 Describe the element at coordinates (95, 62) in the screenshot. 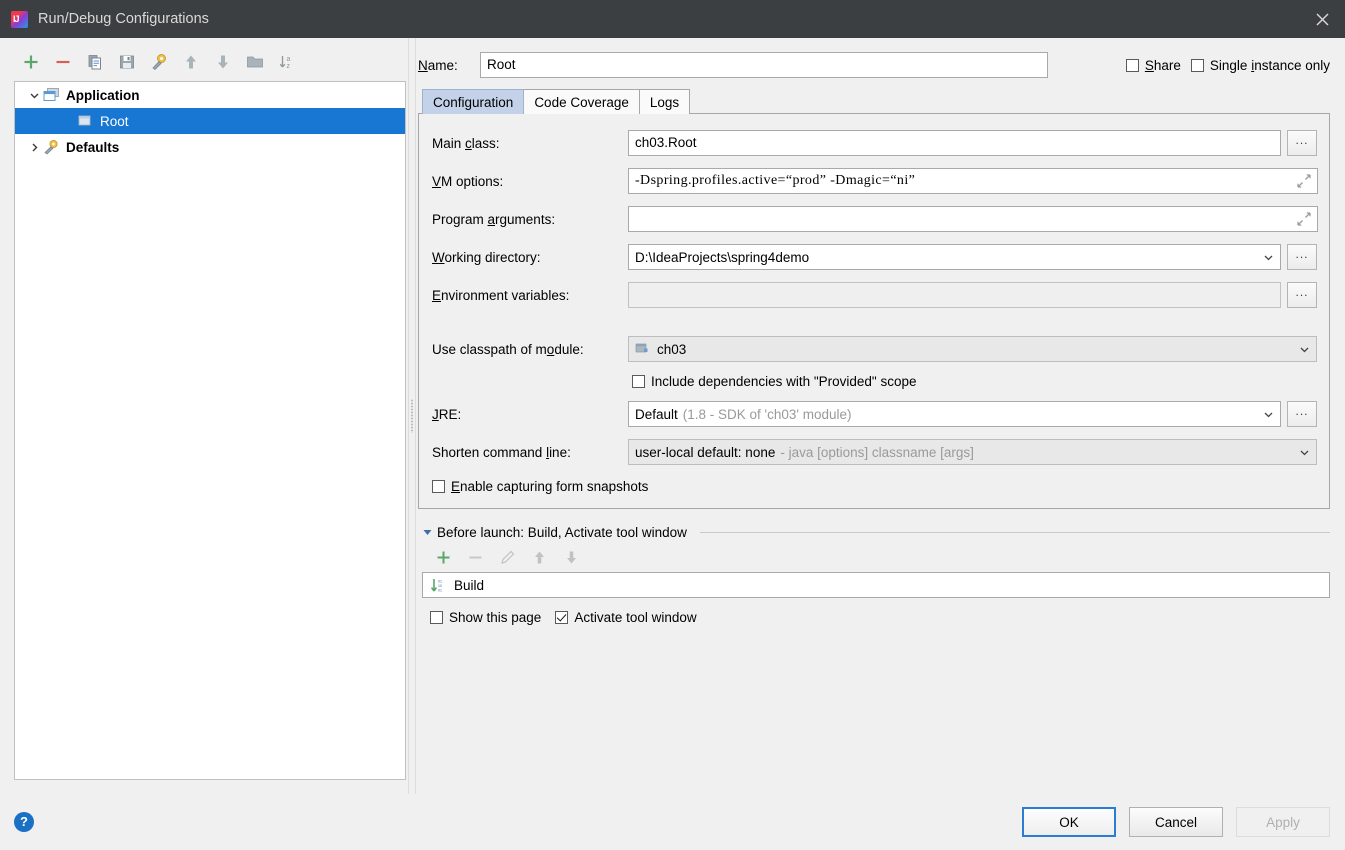

I see `copy-configuration-button` at that location.